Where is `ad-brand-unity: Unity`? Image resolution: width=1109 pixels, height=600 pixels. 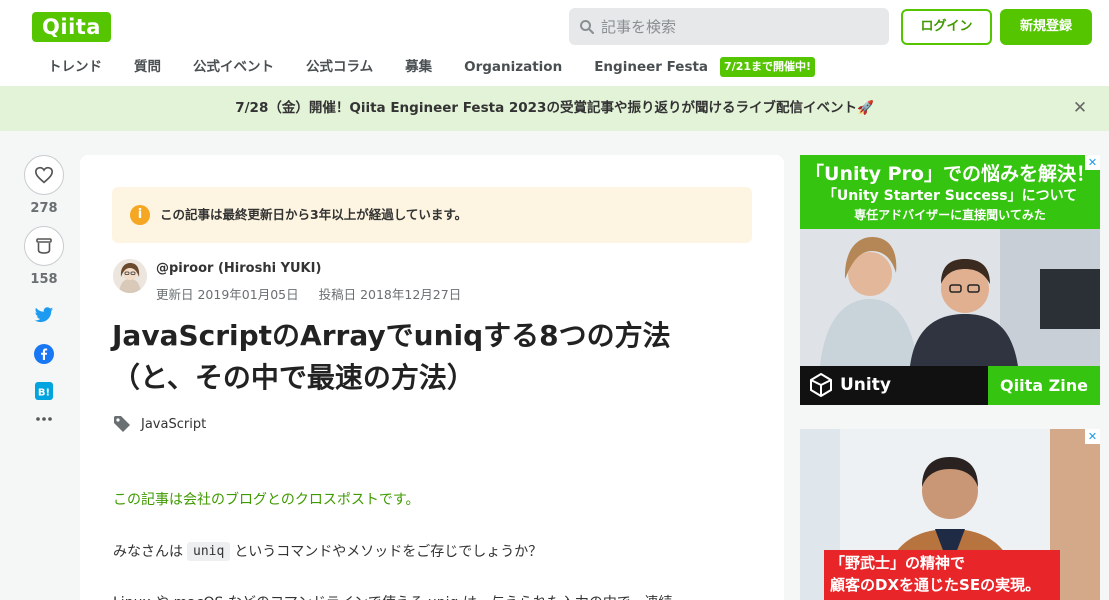
ad-brand-unity: Unity is located at coordinates (865, 385).